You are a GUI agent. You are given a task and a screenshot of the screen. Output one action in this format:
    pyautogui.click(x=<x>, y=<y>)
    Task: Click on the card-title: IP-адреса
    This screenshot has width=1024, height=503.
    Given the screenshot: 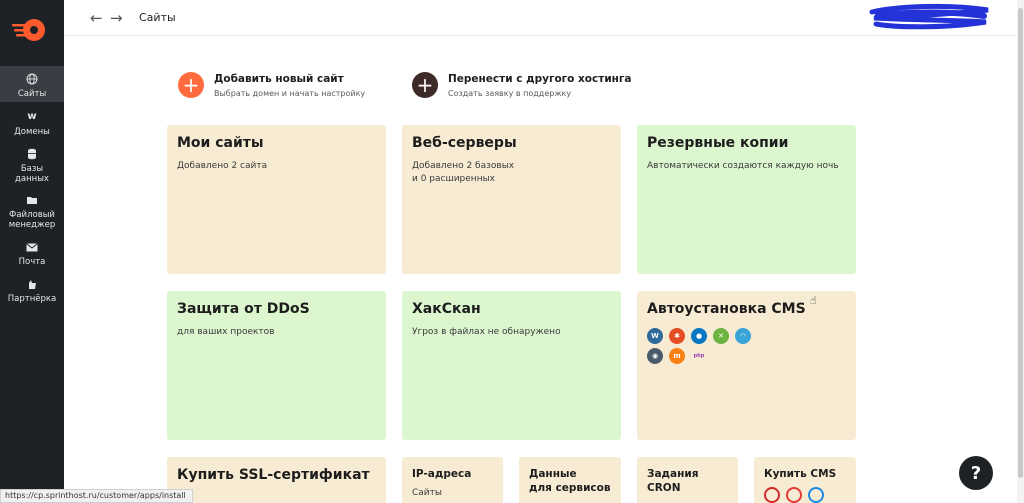 What is the action you would take?
    pyautogui.click(x=442, y=474)
    